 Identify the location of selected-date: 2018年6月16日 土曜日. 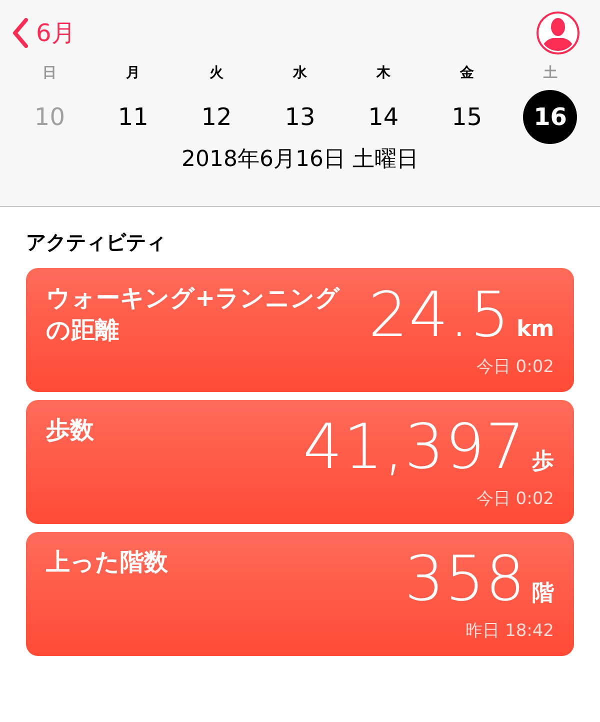
(300, 160).